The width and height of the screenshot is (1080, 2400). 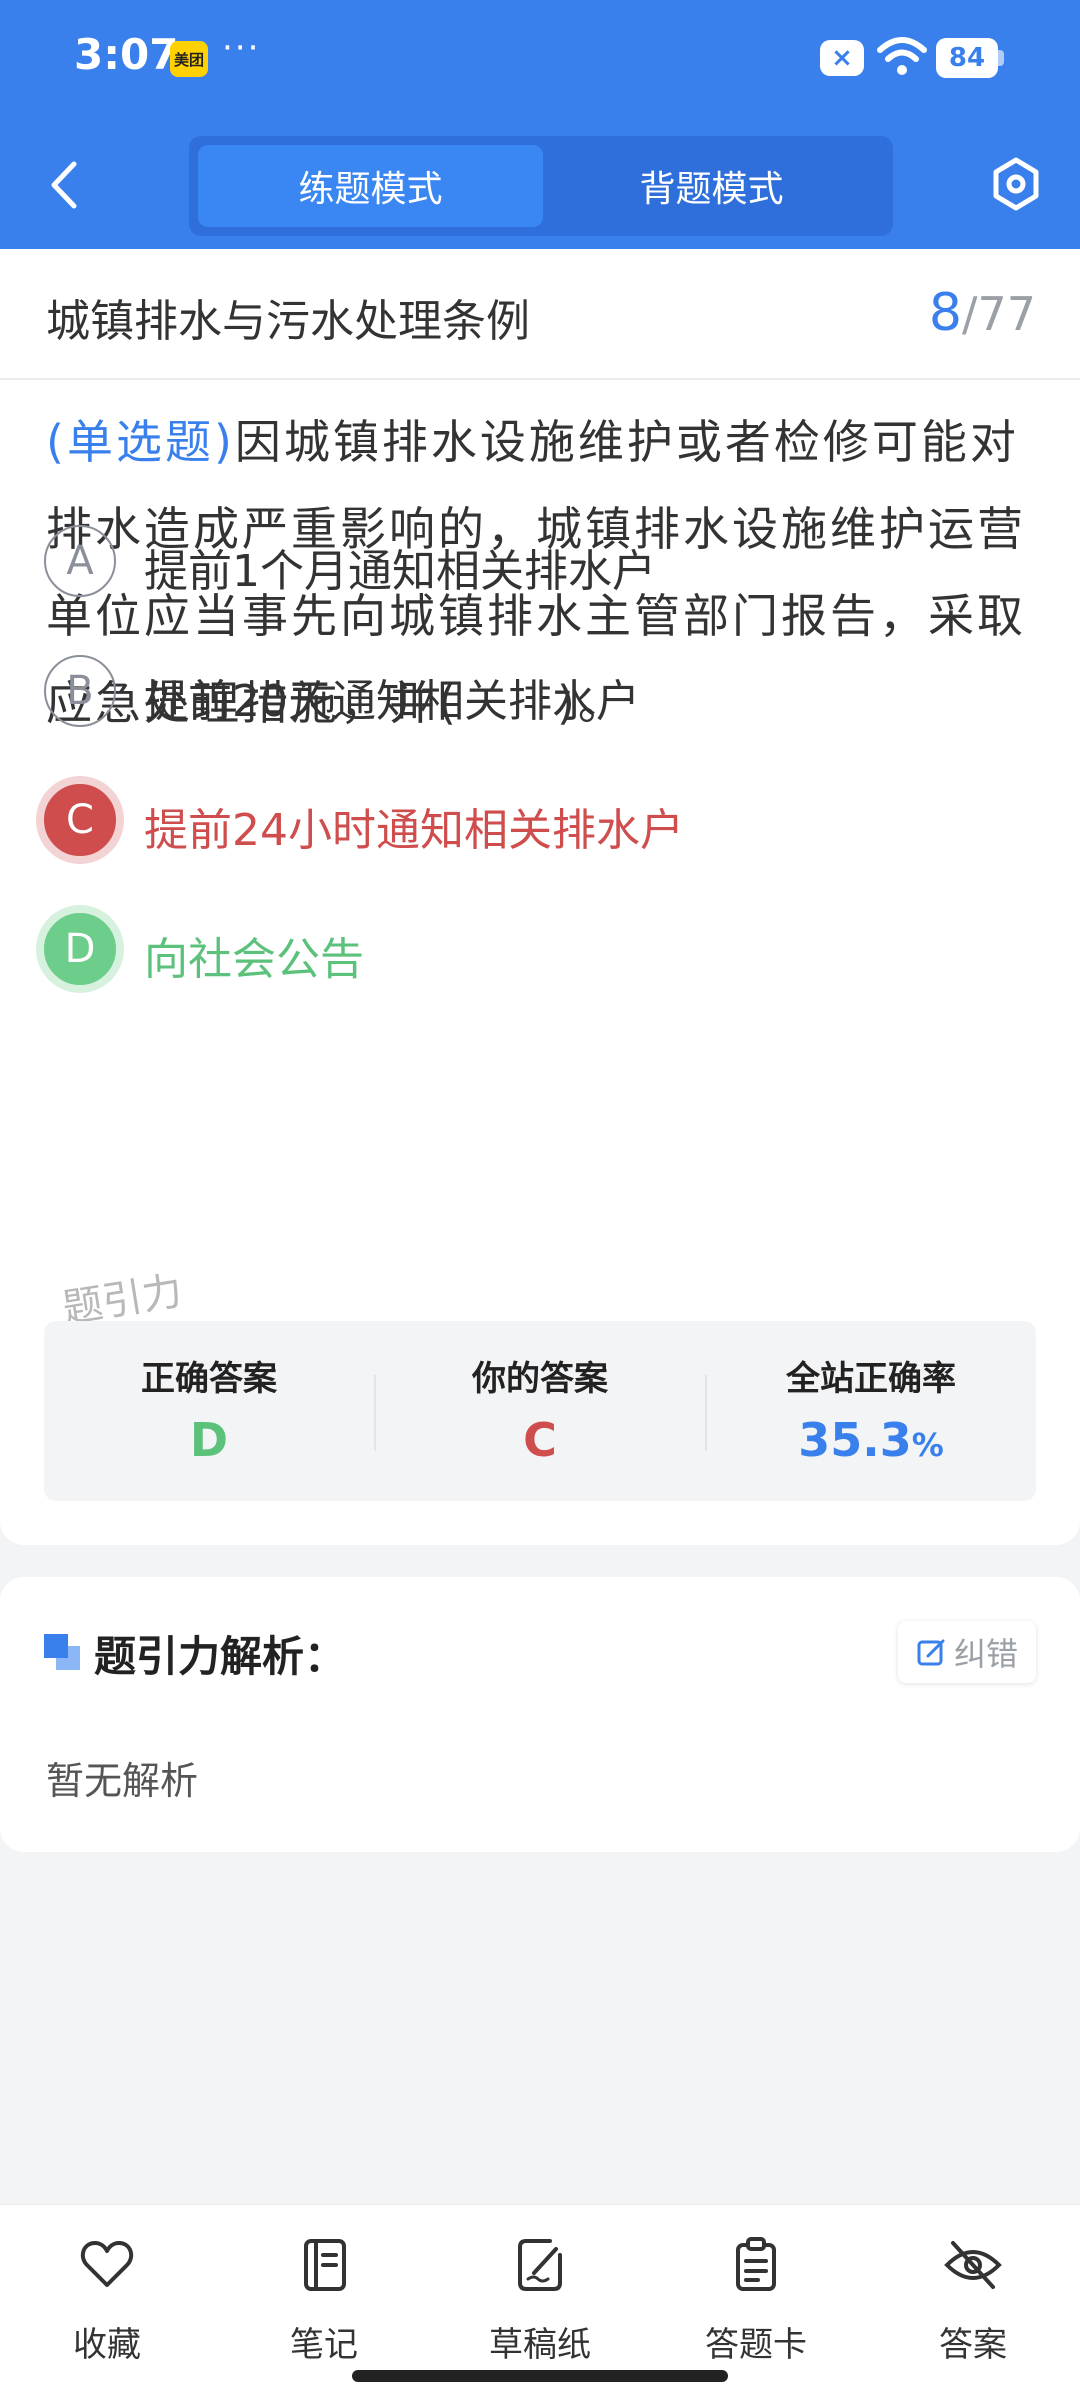 I want to click on option-letter: B, so click(x=80, y=691).